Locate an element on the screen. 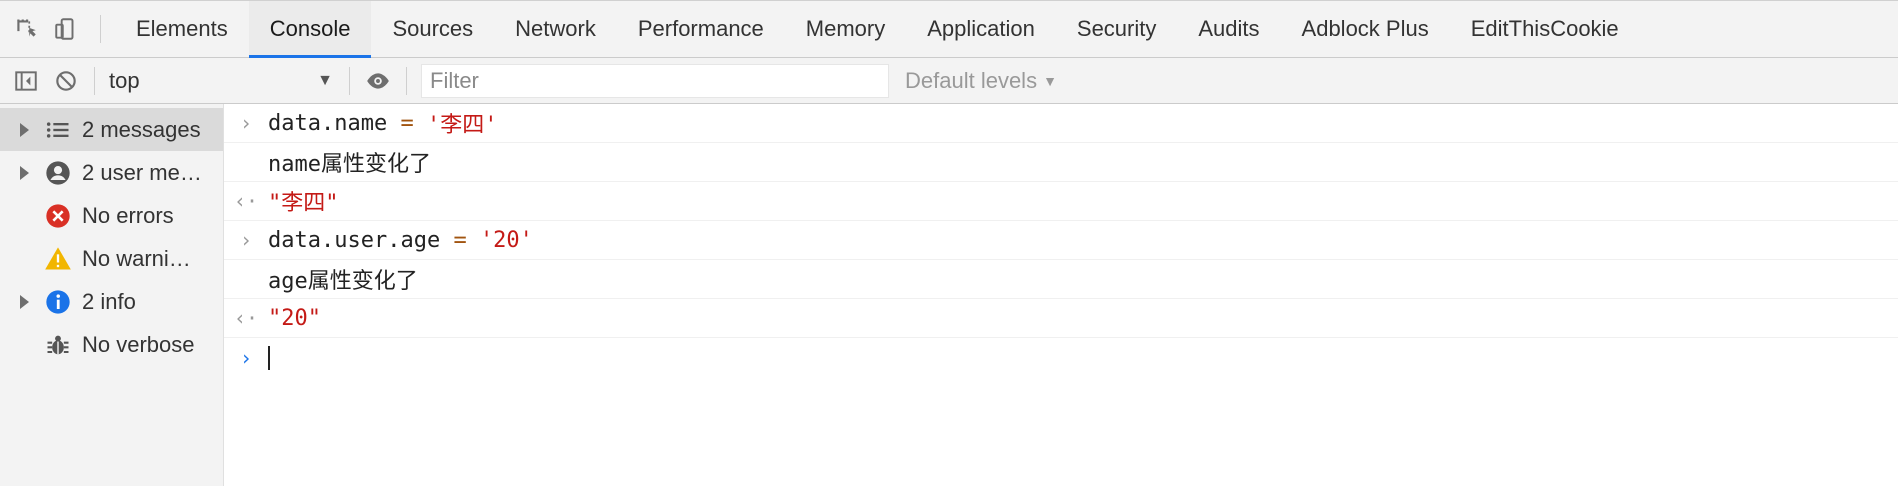  code-object: data.user.age is located at coordinates (354, 240).